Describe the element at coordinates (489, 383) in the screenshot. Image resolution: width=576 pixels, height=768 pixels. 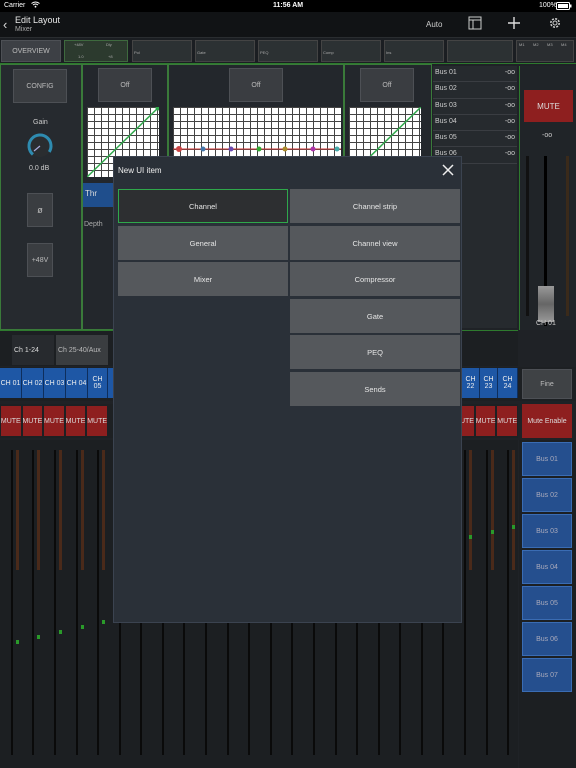
I see `channel-label: CH 23` at that location.